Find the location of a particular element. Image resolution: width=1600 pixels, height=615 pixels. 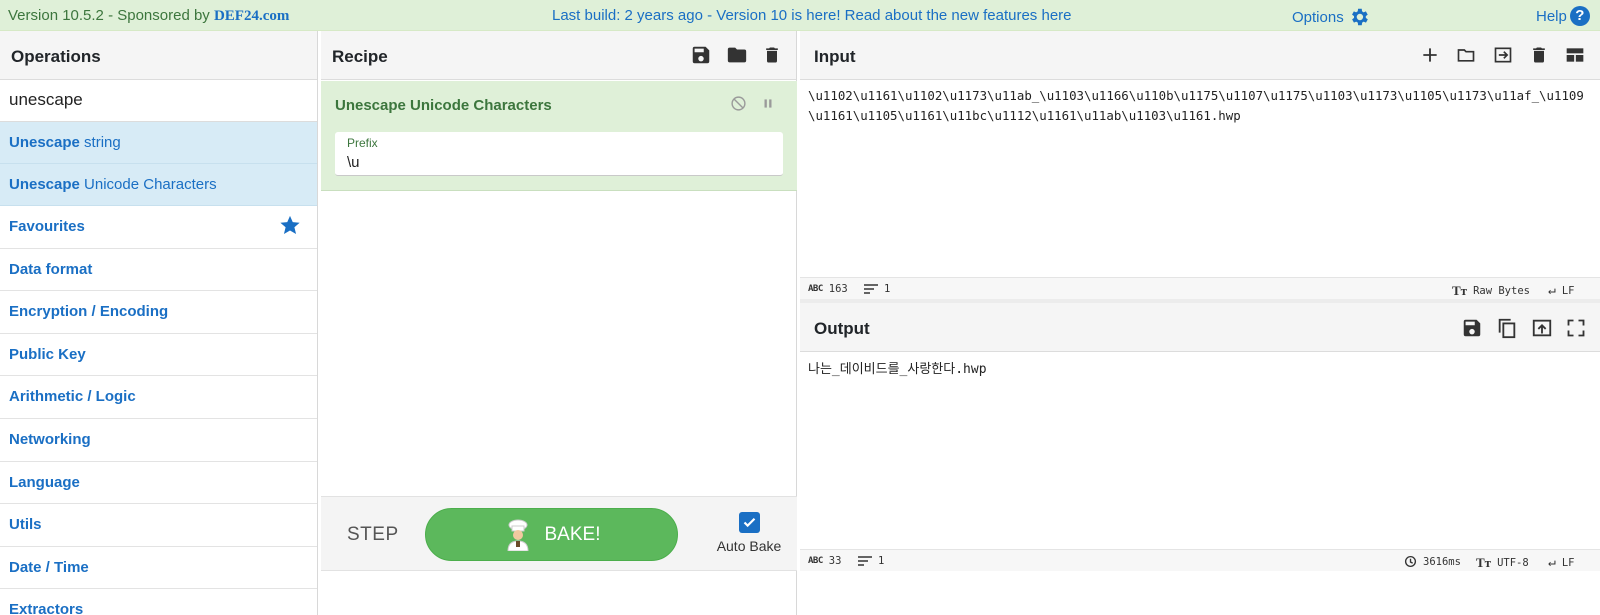

operations-title: Operations is located at coordinates (158, 55).